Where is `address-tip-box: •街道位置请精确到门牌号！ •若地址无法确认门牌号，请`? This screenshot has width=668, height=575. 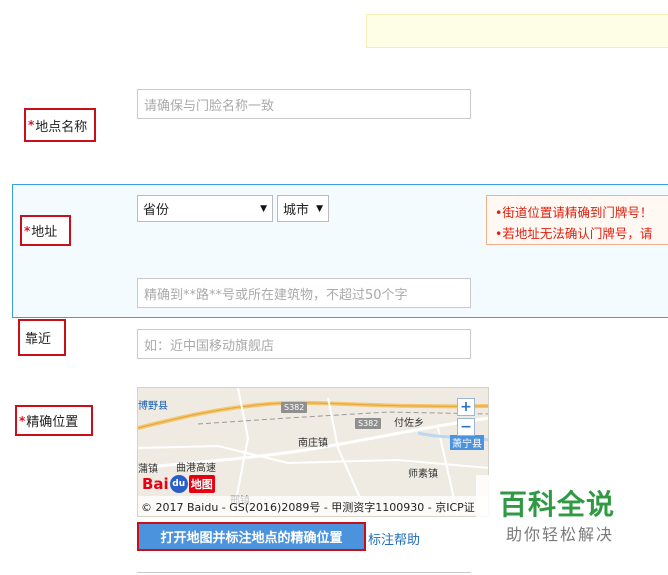 address-tip-box: •街道位置请精确到门牌号！ •若地址无法确认门牌号，请 is located at coordinates (577, 220).